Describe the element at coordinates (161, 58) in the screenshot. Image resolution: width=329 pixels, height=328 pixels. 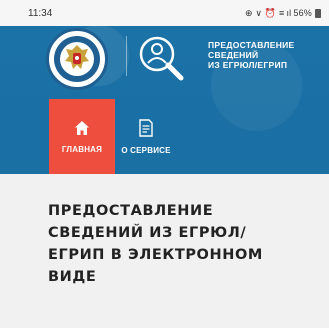
I see `person-magnifier-icon` at that location.